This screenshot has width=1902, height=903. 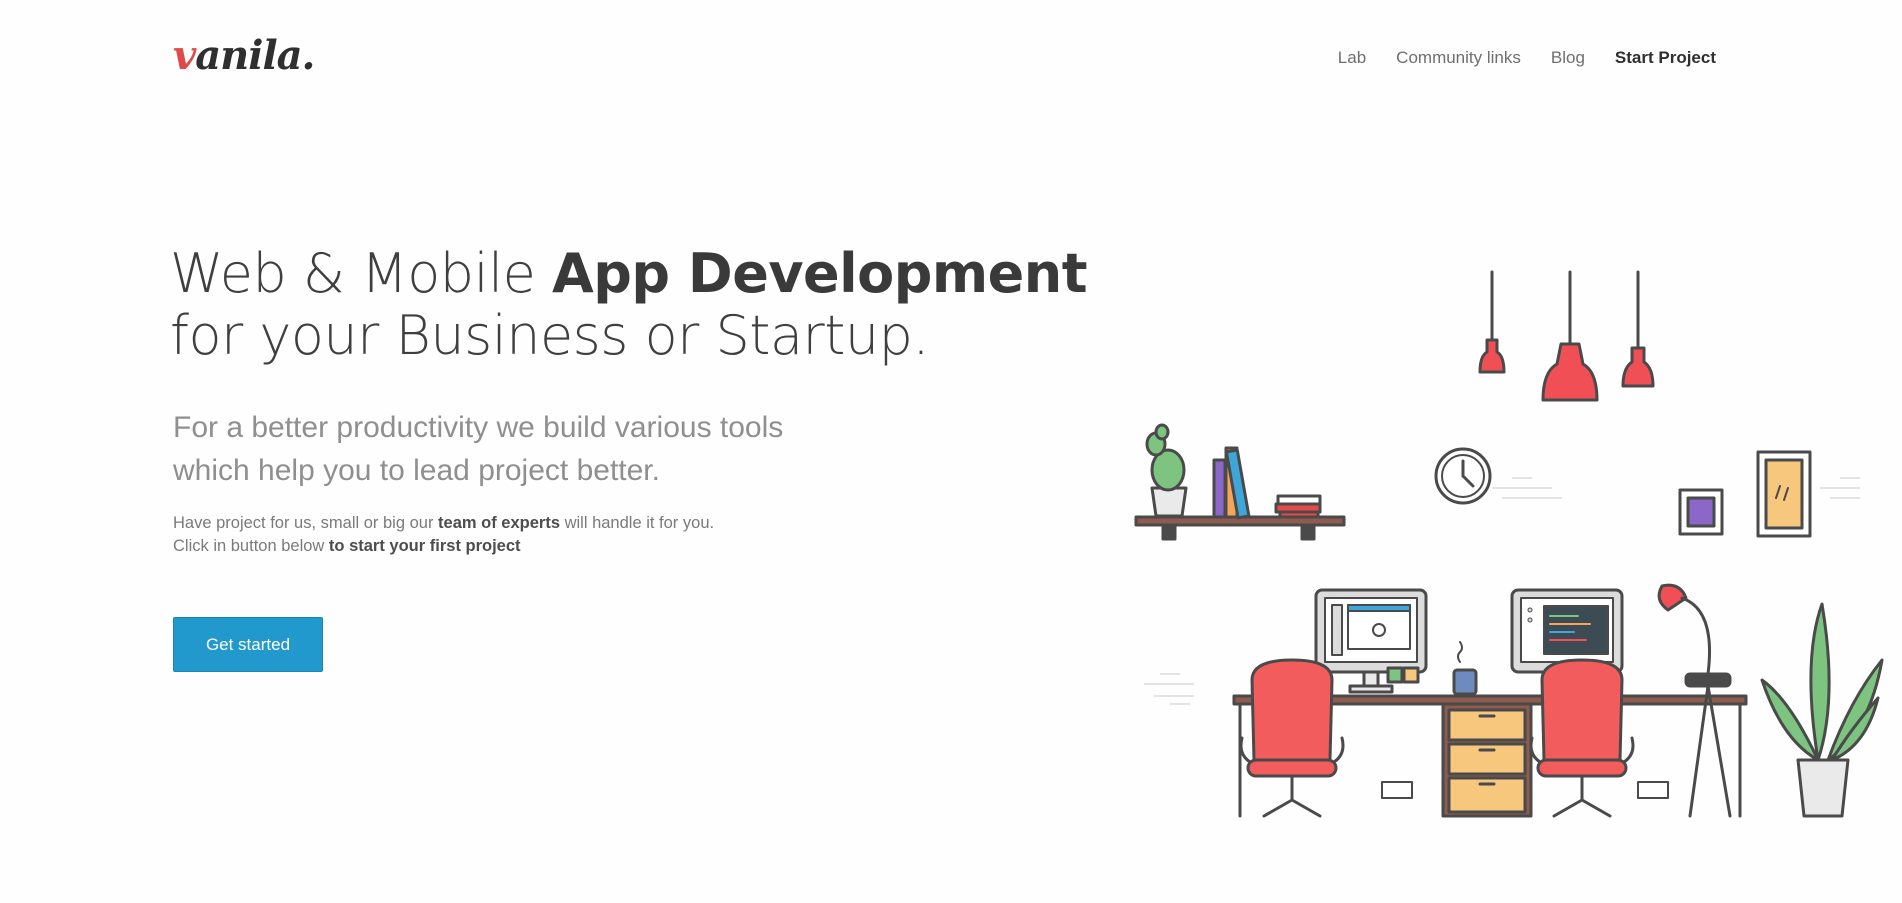 What do you see at coordinates (1463, 476) in the screenshot?
I see `clock-icon` at bounding box center [1463, 476].